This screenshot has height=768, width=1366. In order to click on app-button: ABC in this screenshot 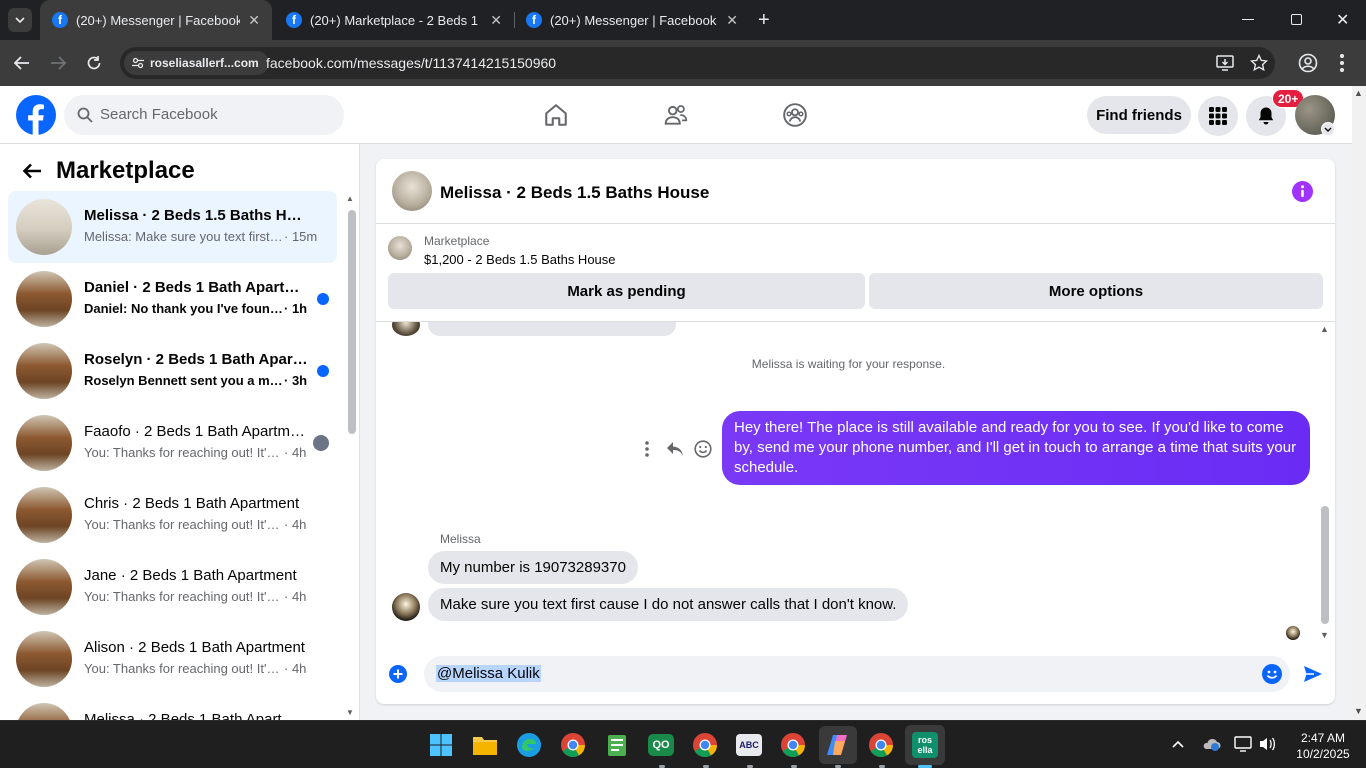, I will do `click(749, 745)`.